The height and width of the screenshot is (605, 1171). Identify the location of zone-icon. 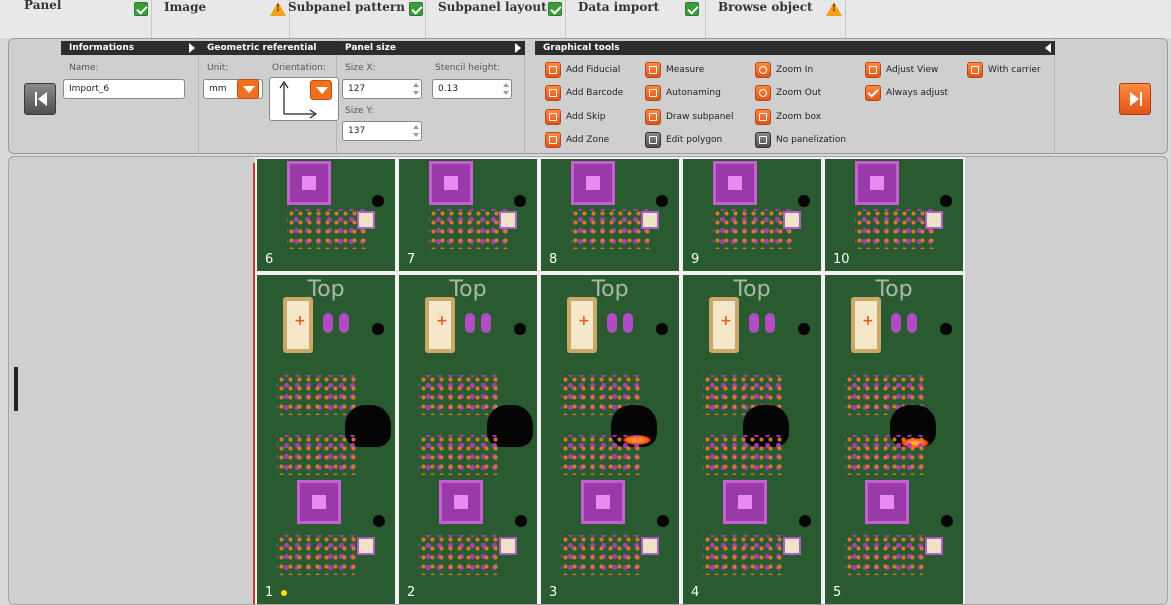
(553, 140).